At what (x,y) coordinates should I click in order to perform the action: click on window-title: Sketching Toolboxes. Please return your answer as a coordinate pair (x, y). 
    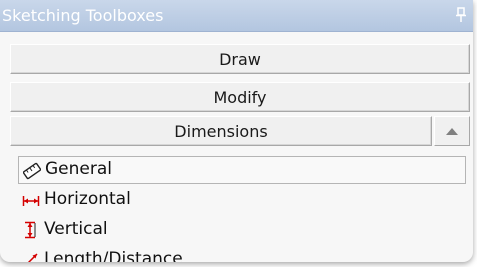
    Looking at the image, I should click on (83, 15).